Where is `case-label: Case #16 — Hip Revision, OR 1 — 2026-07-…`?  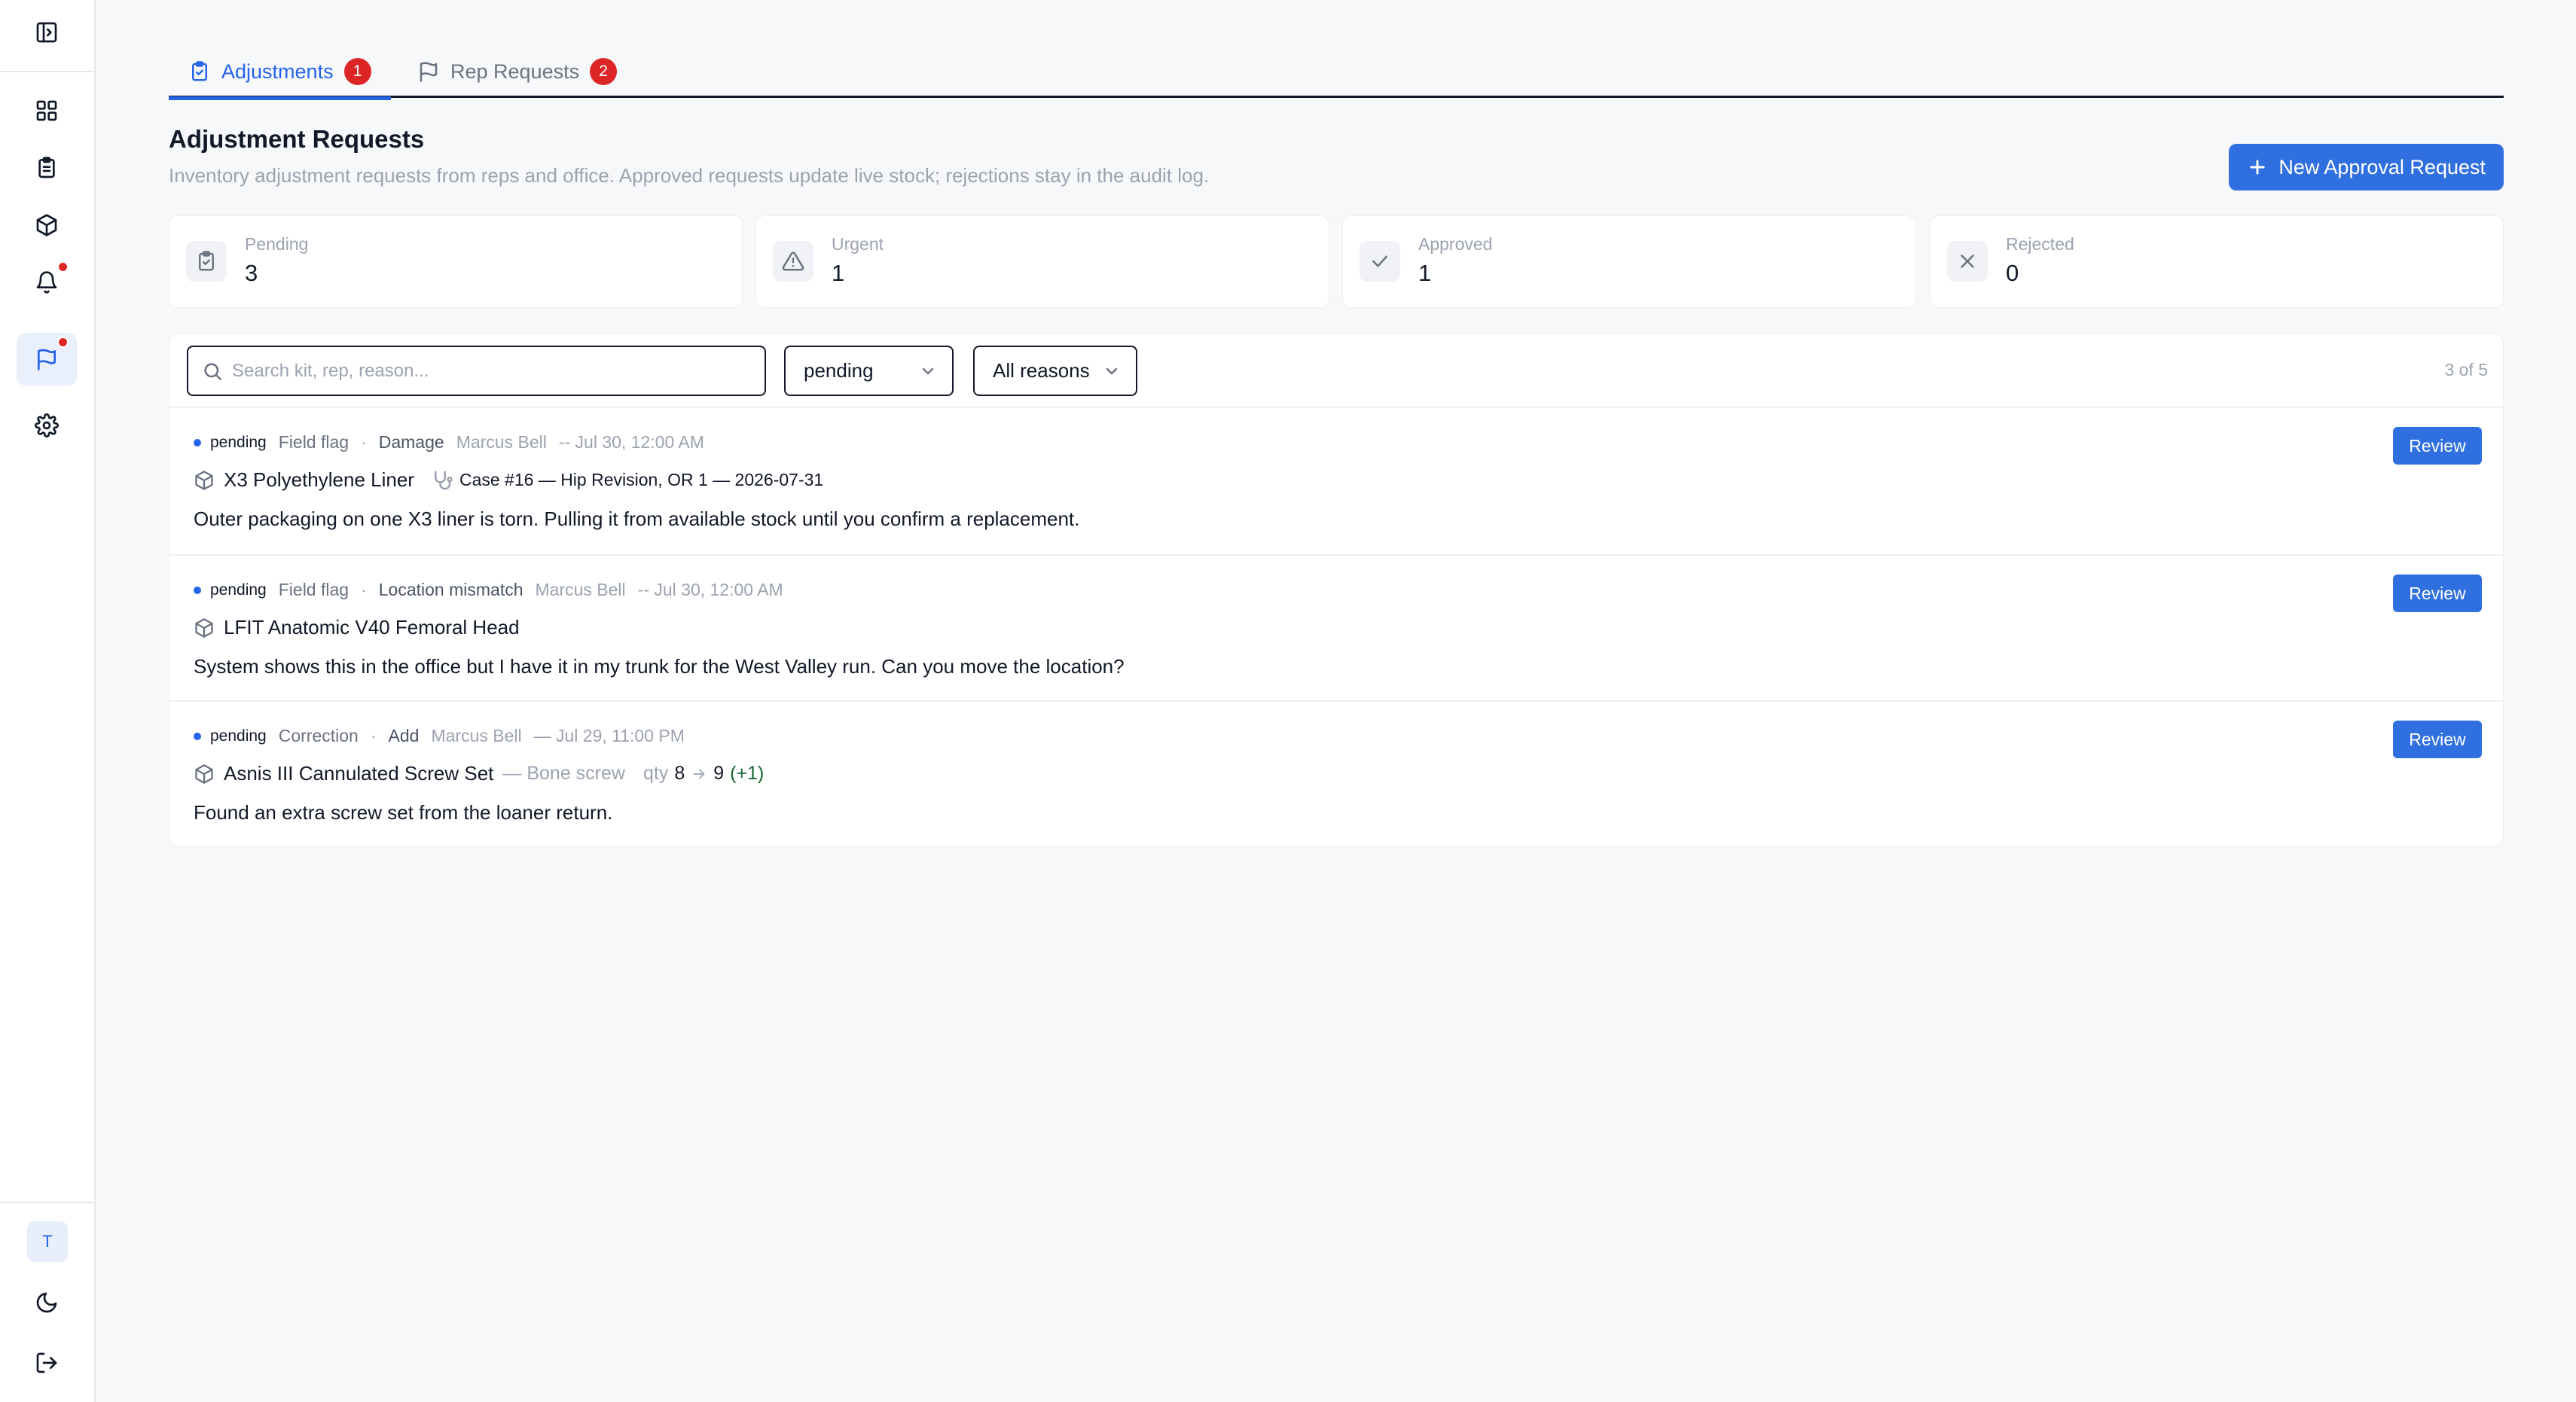 case-label: Case #16 — Hip Revision, OR 1 — 2026-07-… is located at coordinates (642, 479).